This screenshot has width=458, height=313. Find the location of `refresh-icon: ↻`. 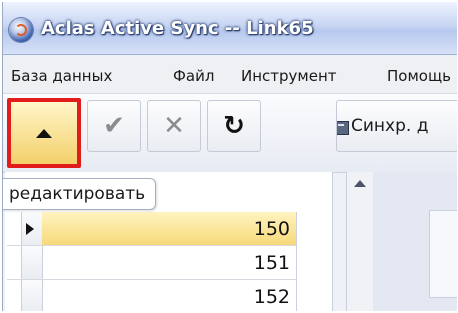

refresh-icon: ↻ is located at coordinates (234, 126).